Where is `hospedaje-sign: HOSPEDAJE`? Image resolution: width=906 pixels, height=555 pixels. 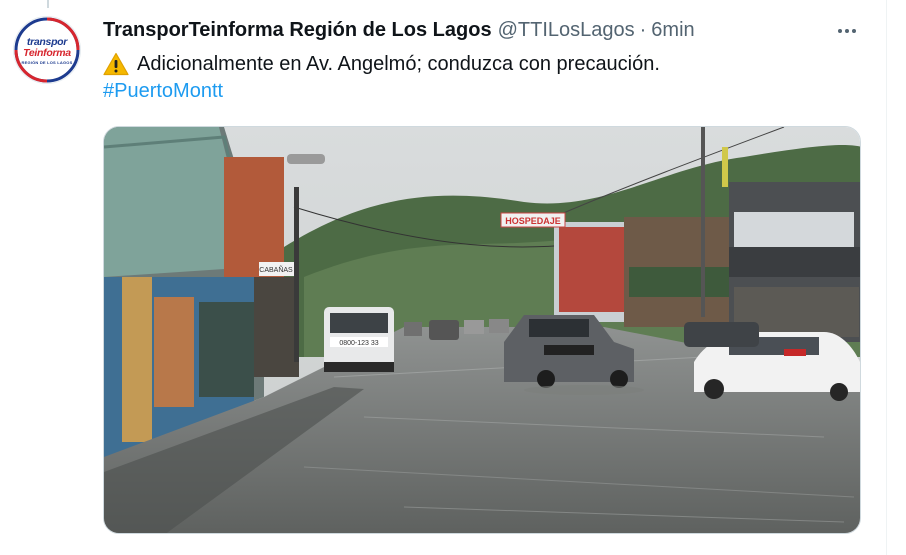
hospedaje-sign: HOSPEDAJE is located at coordinates (533, 221).